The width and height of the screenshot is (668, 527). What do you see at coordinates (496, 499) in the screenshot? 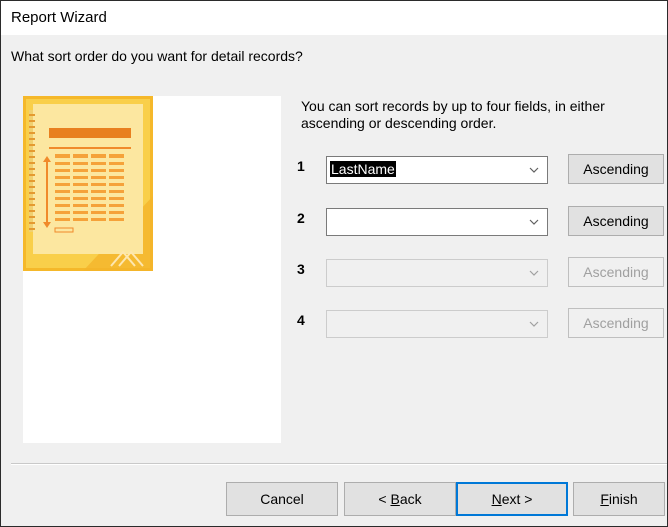
I see `next-button-mnemonic: N` at bounding box center [496, 499].